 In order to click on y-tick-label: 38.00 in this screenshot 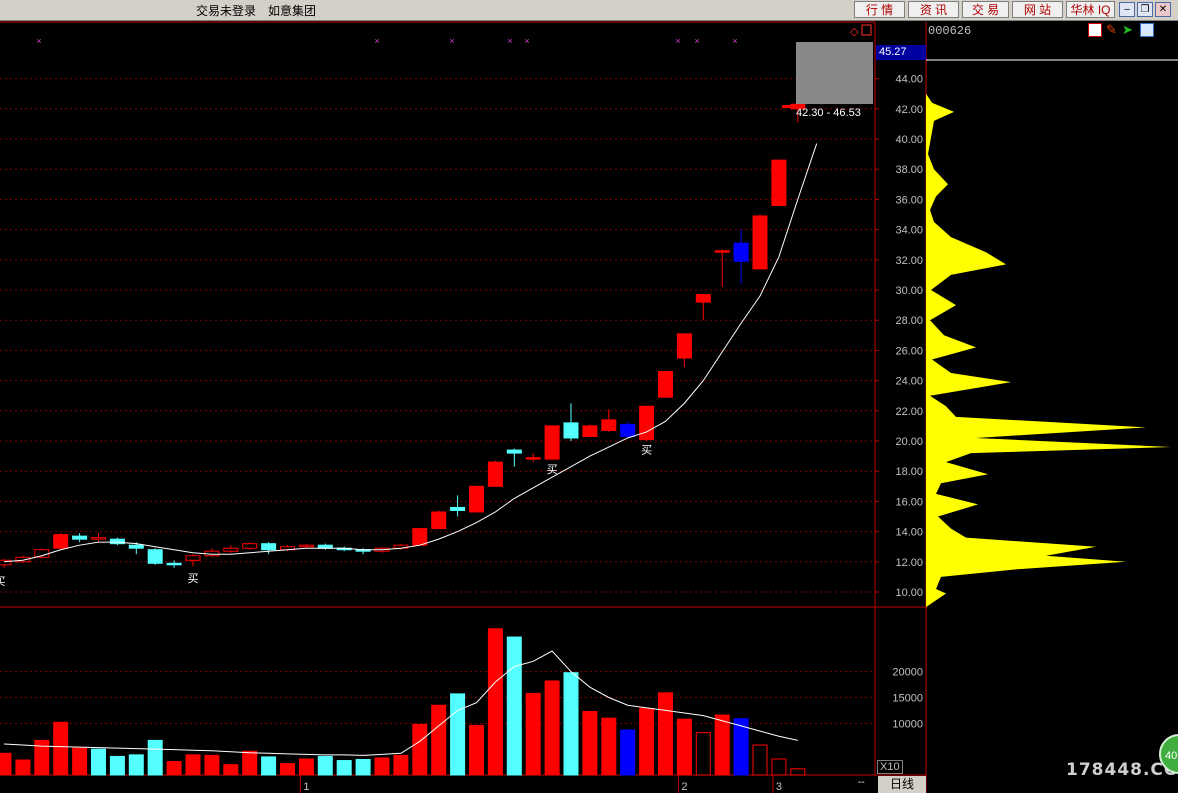, I will do `click(909, 170)`.